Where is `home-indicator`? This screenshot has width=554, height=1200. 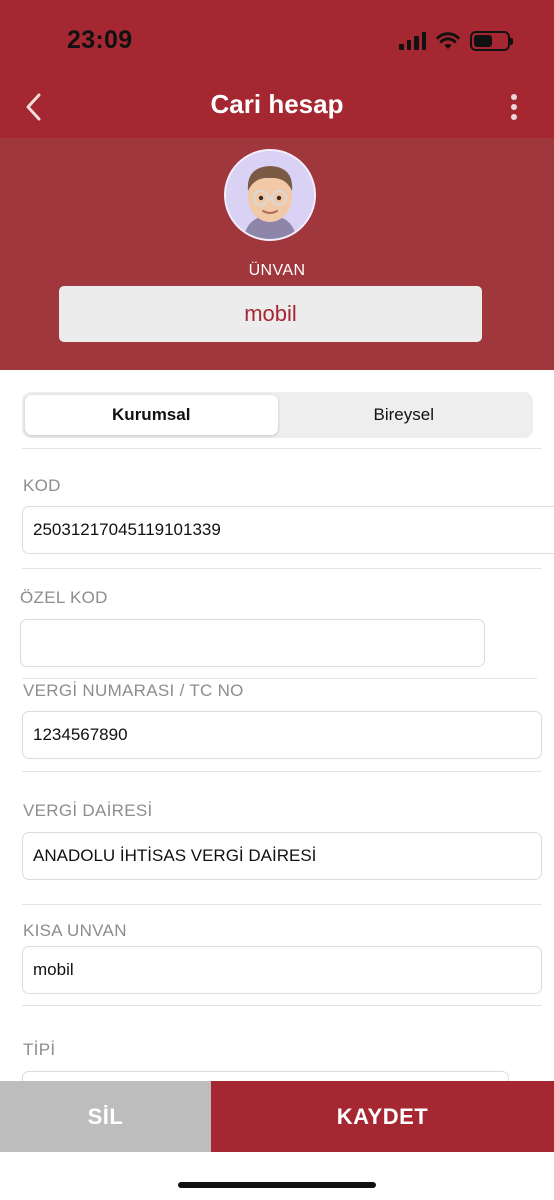
home-indicator is located at coordinates (277, 1185).